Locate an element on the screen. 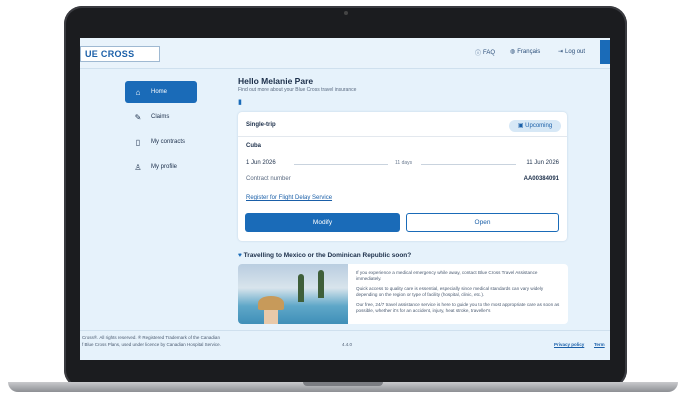 Image resolution: width=686 pixels, height=394 pixels. page-title: Hello Melanie Pare is located at coordinates (276, 81).